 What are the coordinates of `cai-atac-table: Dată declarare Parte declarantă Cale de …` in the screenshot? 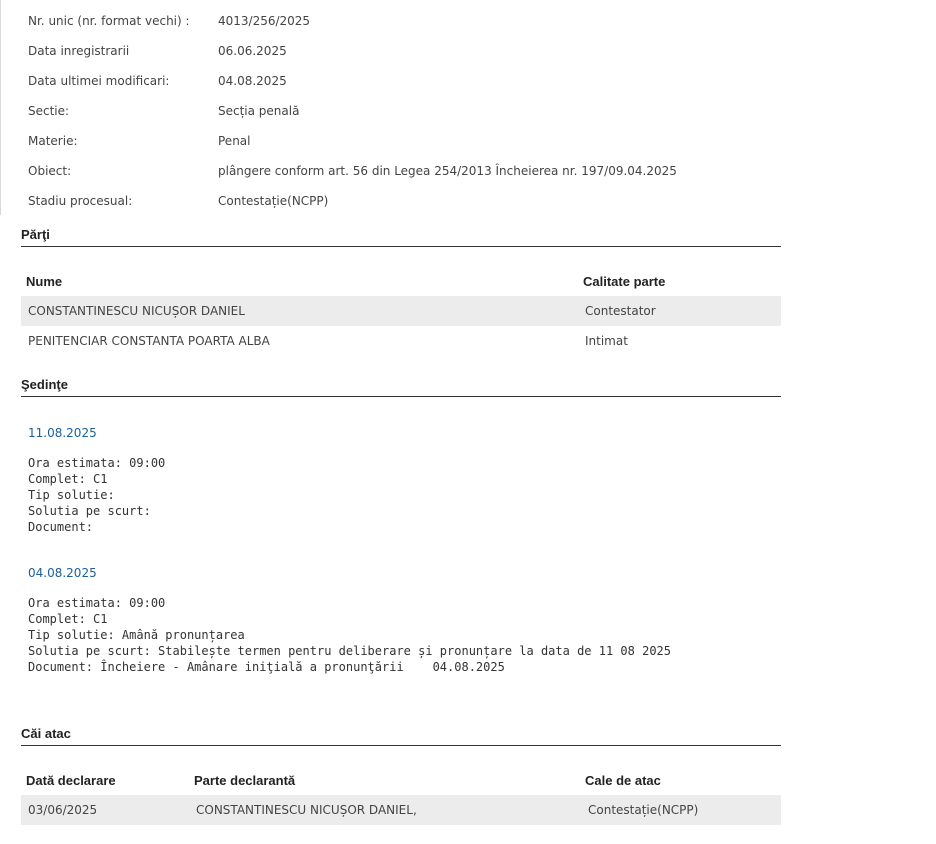 It's located at (401, 795).